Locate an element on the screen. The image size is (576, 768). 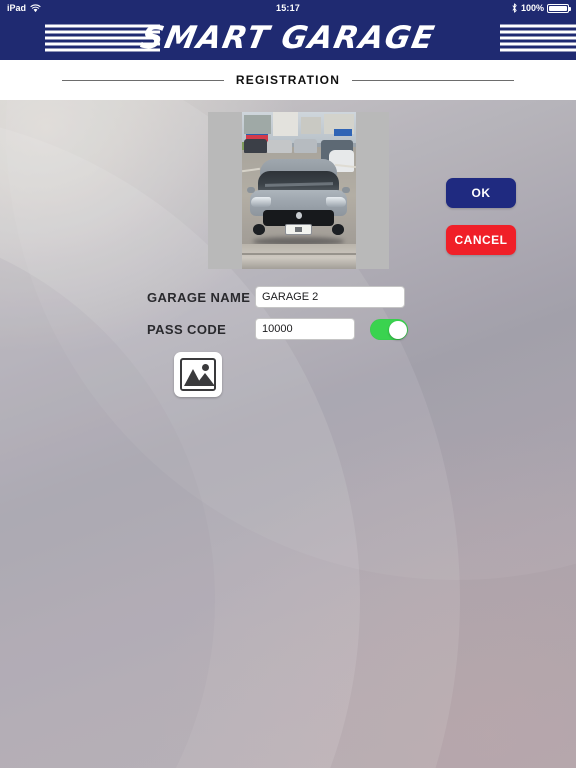
battery-percent-label: 100% is located at coordinates (532, 8).